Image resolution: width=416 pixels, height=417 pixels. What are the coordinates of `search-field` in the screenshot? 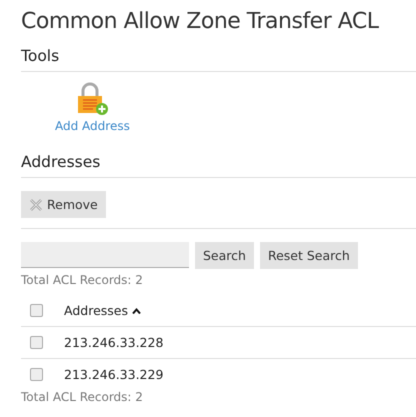 It's located at (105, 255).